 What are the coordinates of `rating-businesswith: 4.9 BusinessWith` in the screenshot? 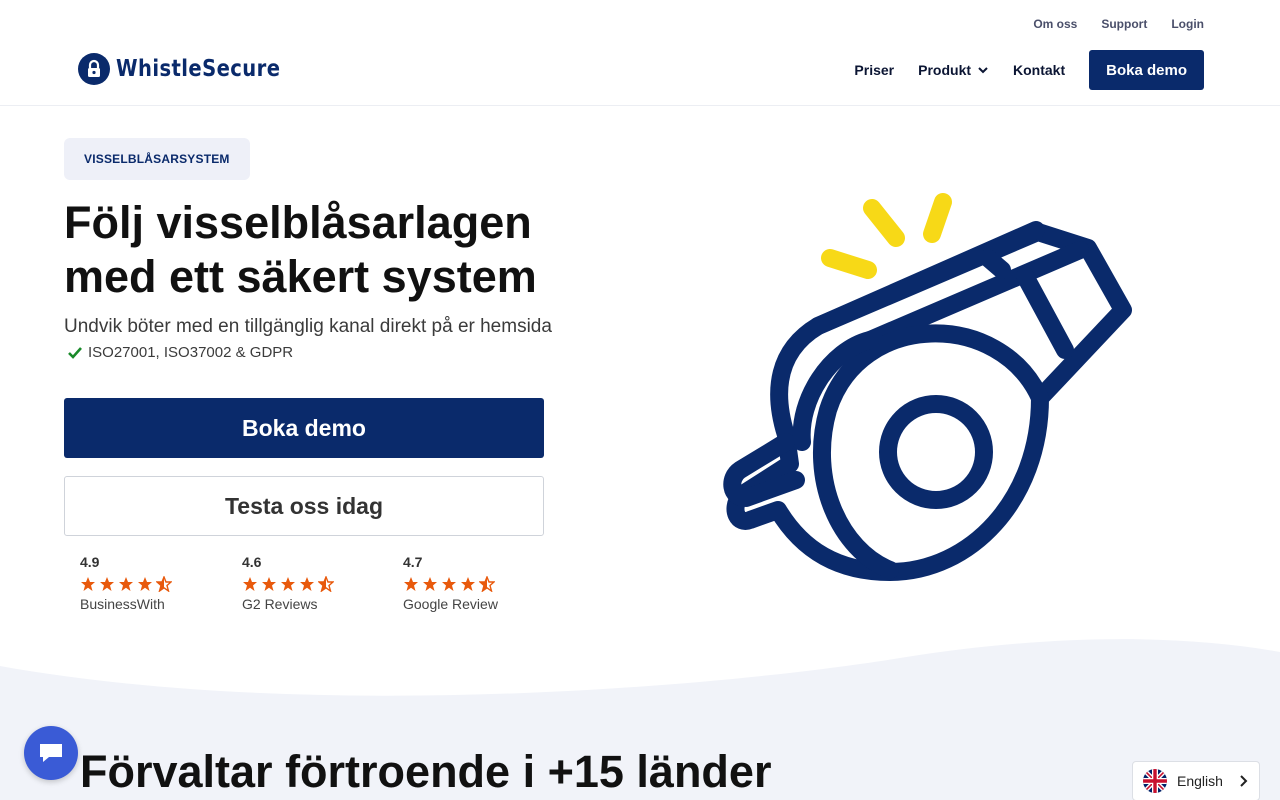 It's located at (126, 583).